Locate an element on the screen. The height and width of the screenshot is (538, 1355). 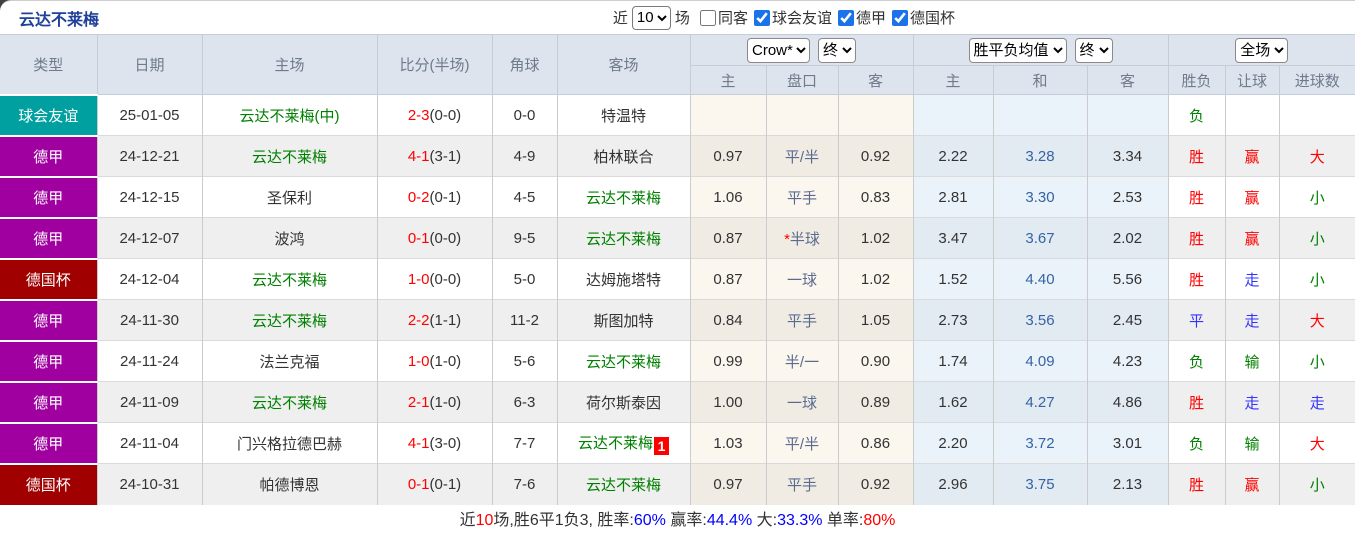
subcol-handicap-result: 让球 is located at coordinates (1252, 80).